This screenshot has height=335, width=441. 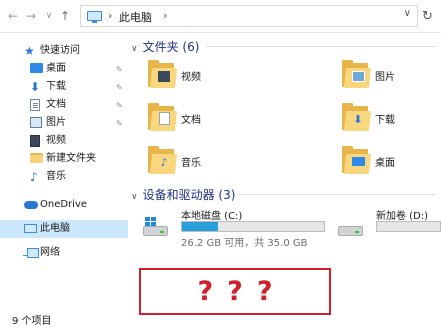 I want to click on sidebar-item-documents: 文档 ✎, so click(x=64, y=105).